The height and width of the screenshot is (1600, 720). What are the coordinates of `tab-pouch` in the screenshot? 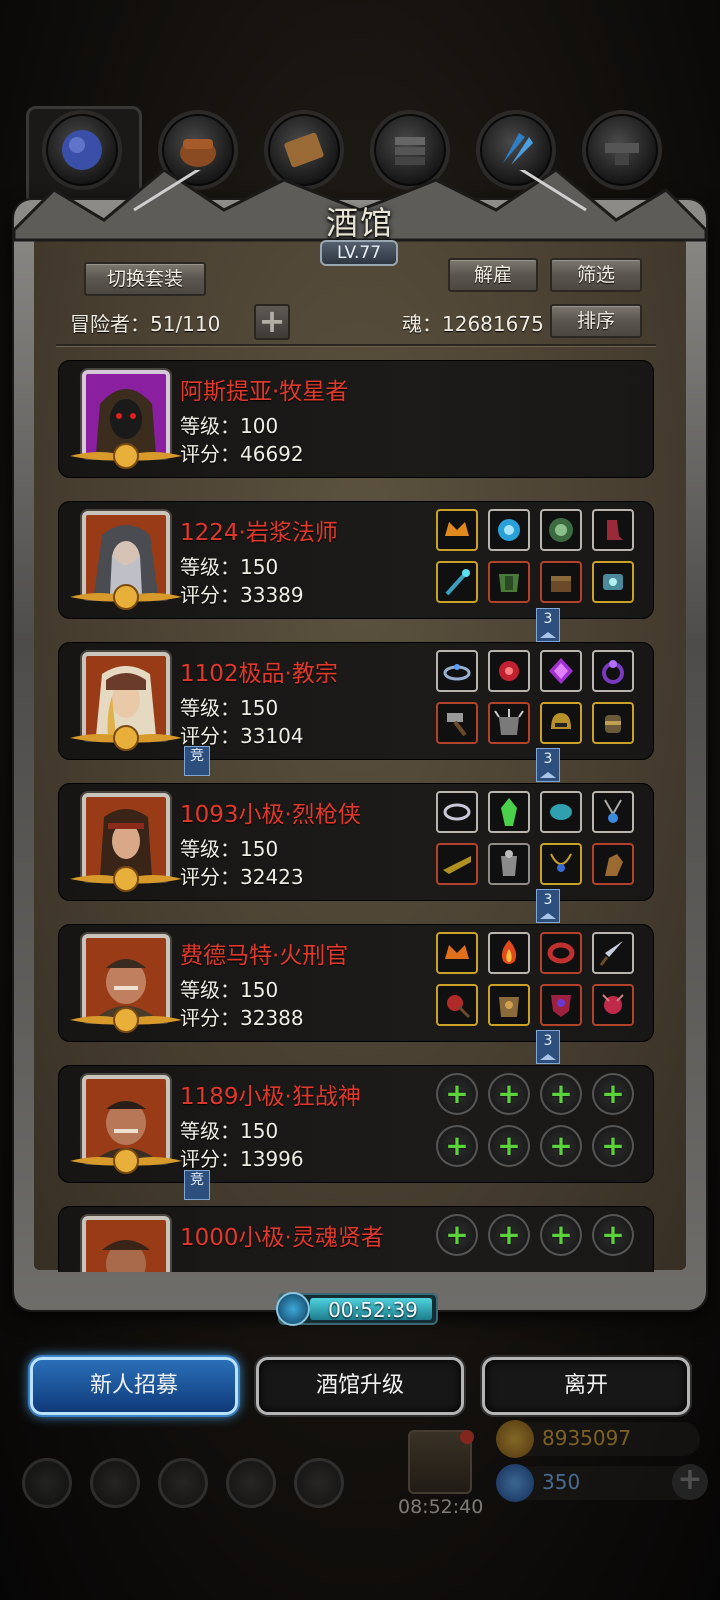 It's located at (198, 150).